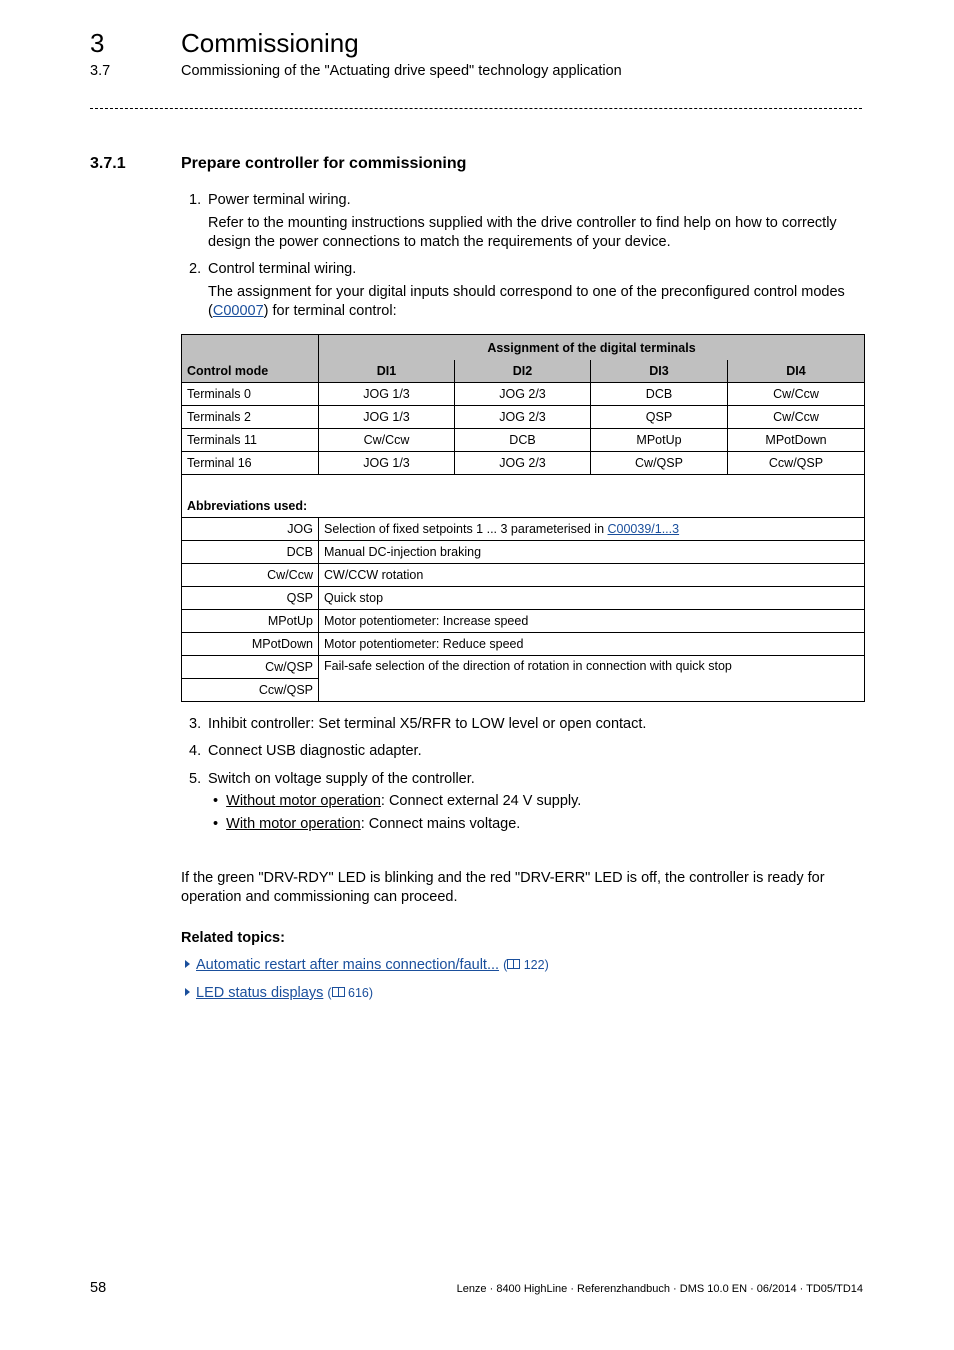 This screenshot has width=954, height=1350. I want to click on abbrev-row: Cw/Ccw CW/CCW rotation, so click(523, 575).